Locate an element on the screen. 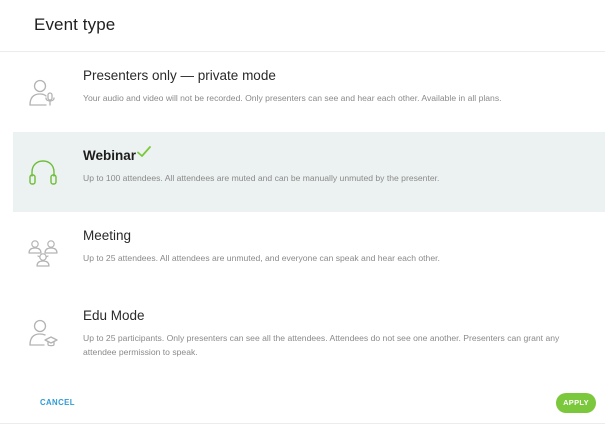 The image size is (605, 424). page-title: Event type is located at coordinates (75, 24).